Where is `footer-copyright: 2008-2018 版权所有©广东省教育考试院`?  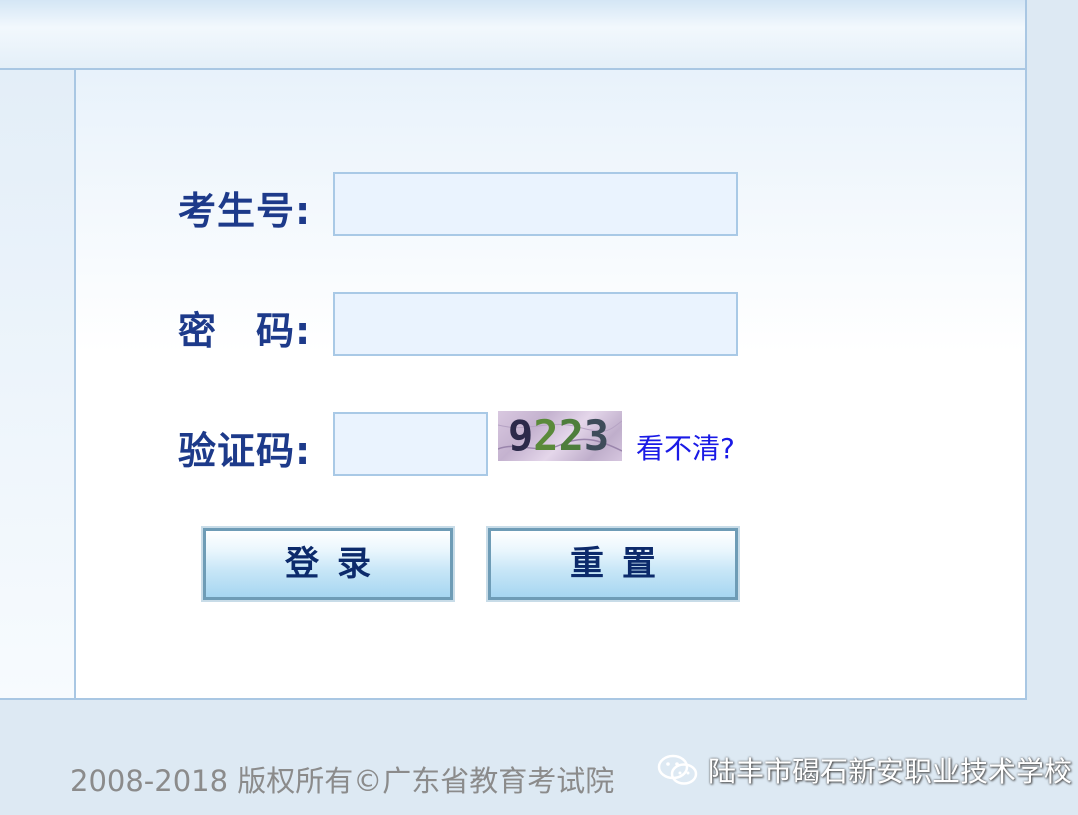
footer-copyright: 2008-2018 版权所有©广东省教育考试院 is located at coordinates (342, 781).